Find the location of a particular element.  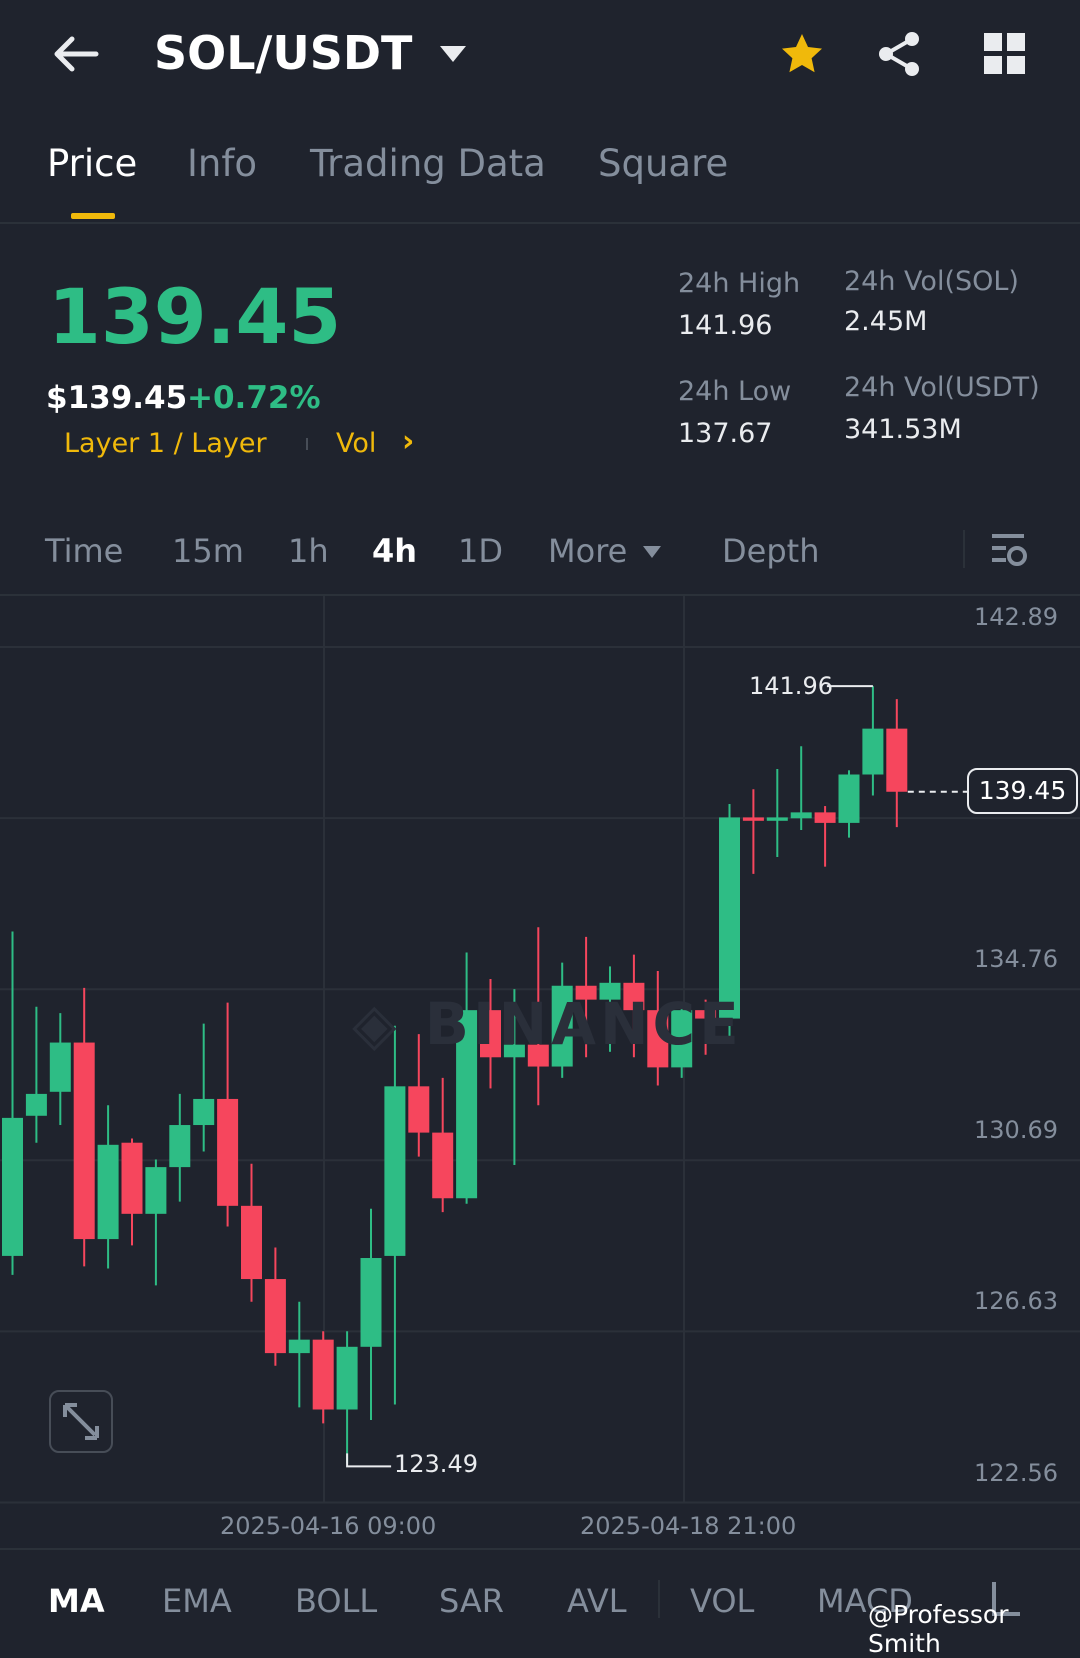

watermark: ◈ BINANCE is located at coordinates (547, 1024).